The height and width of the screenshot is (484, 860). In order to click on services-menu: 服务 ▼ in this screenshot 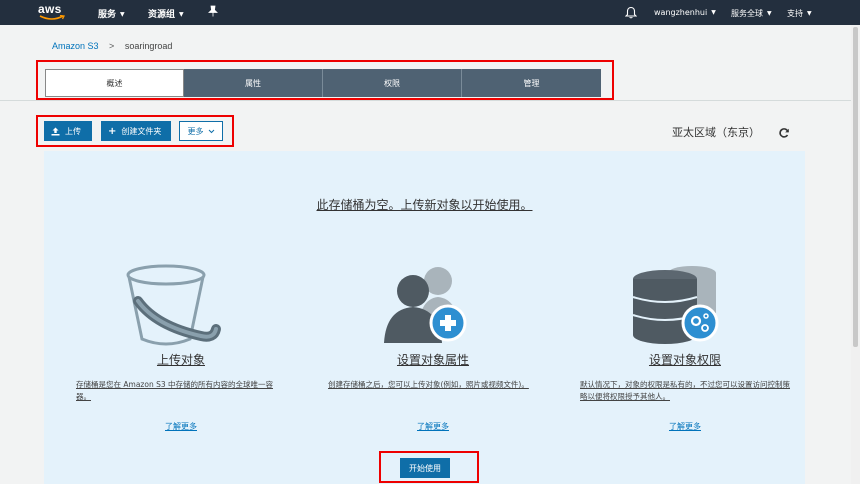, I will do `click(111, 13)`.